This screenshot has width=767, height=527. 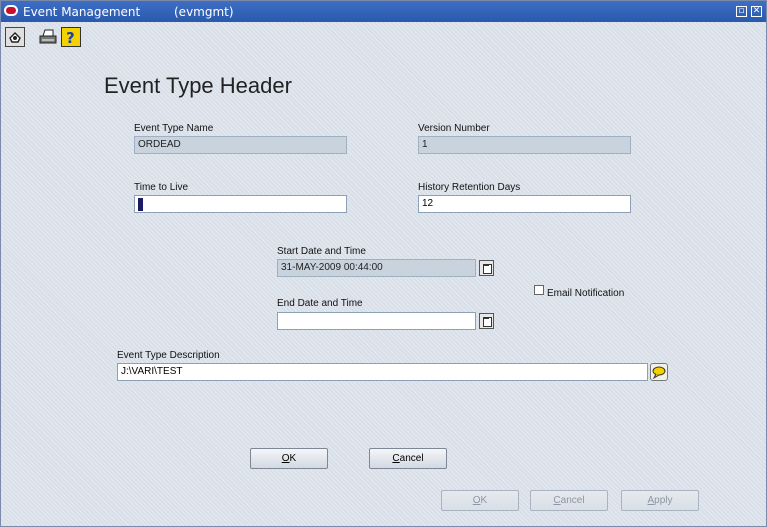 I want to click on speech-bubble-icon, so click(x=659, y=372).